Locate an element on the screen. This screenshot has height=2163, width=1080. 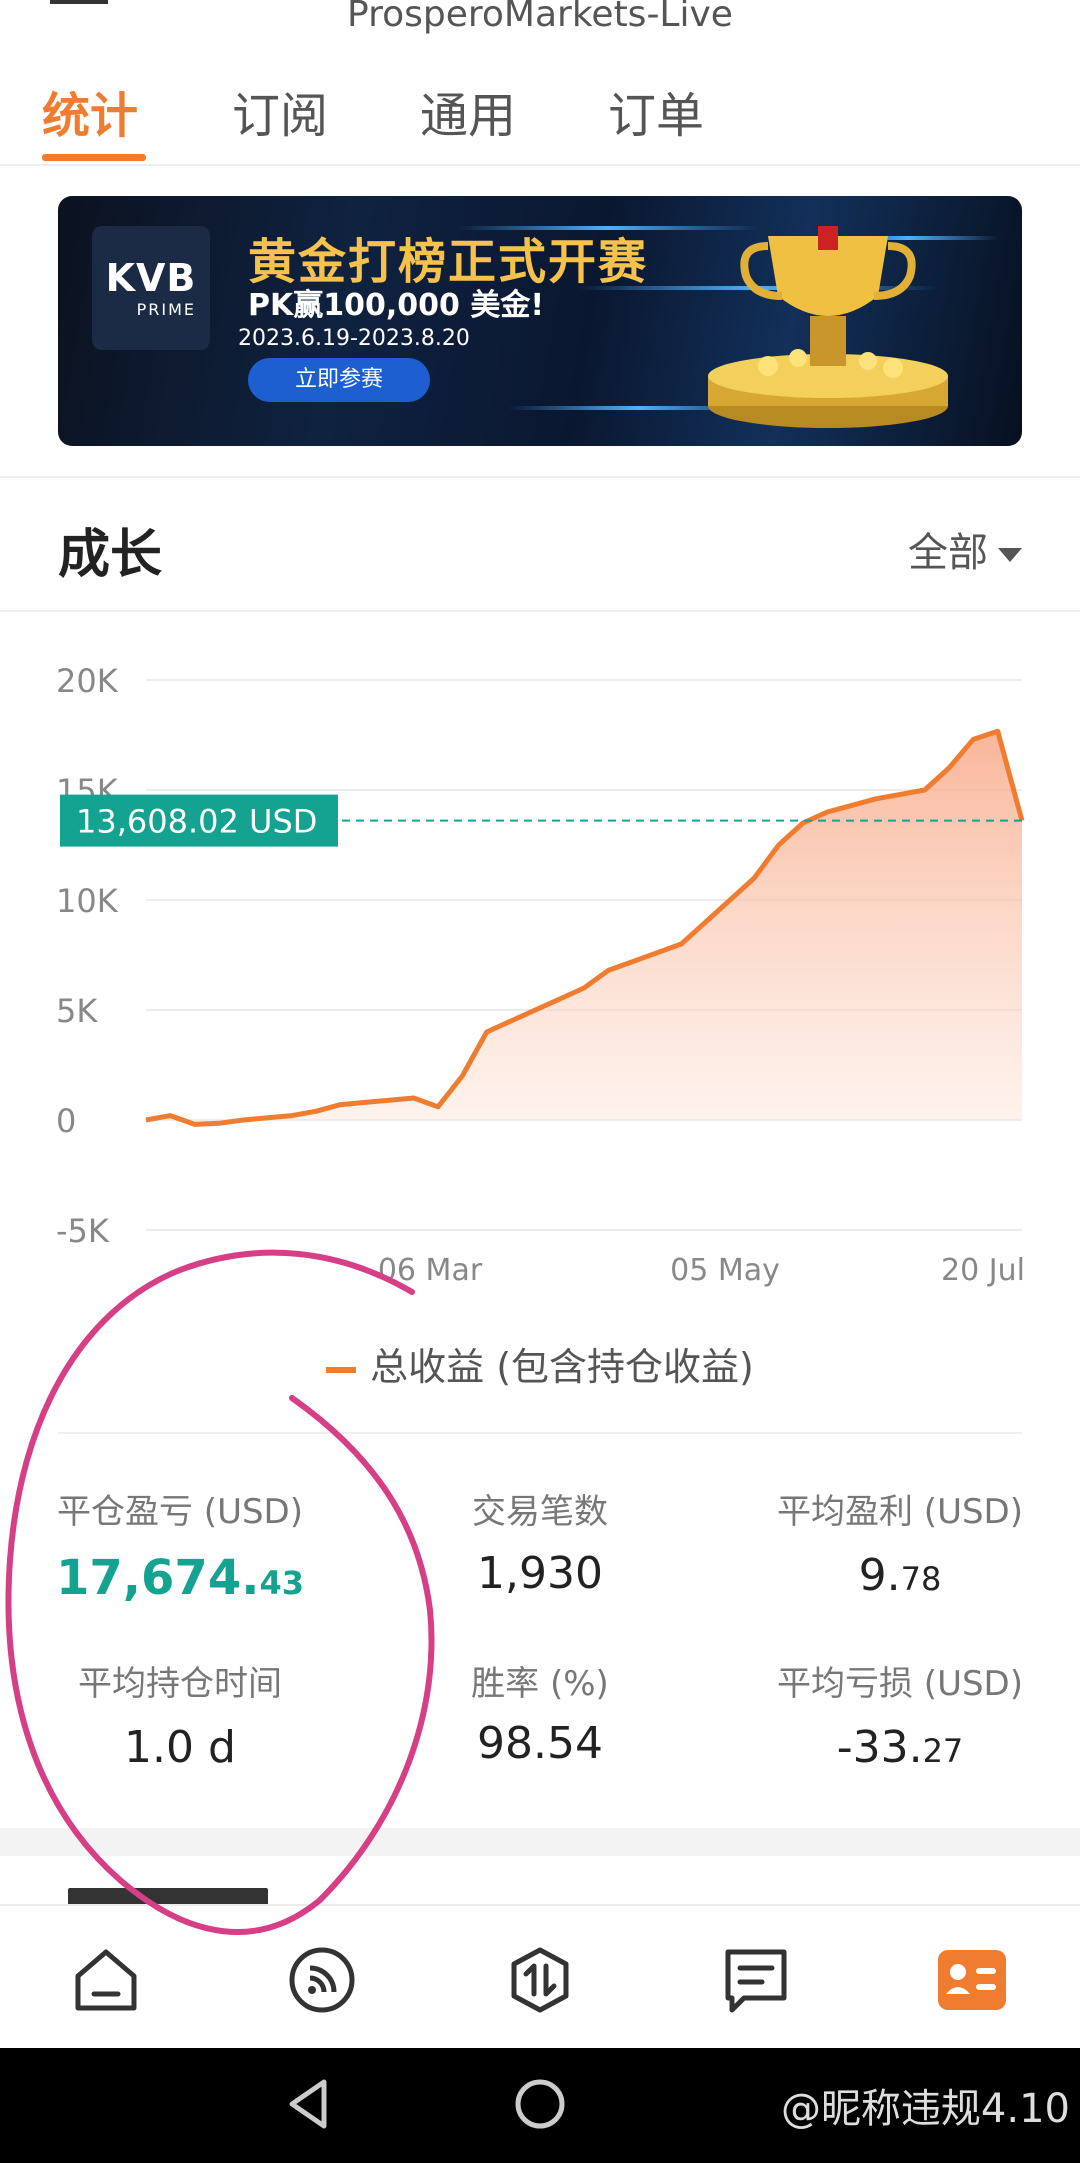
avg-hold-label: 平均持仓时间 is located at coordinates (180, 1684).